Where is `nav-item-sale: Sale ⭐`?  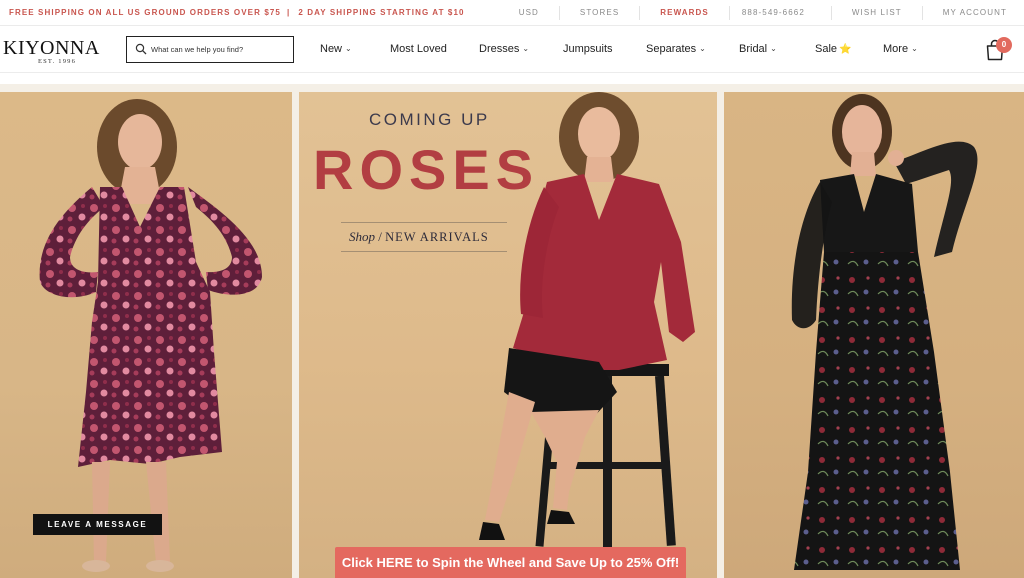
nav-item-sale: Sale ⭐ is located at coordinates (833, 49).